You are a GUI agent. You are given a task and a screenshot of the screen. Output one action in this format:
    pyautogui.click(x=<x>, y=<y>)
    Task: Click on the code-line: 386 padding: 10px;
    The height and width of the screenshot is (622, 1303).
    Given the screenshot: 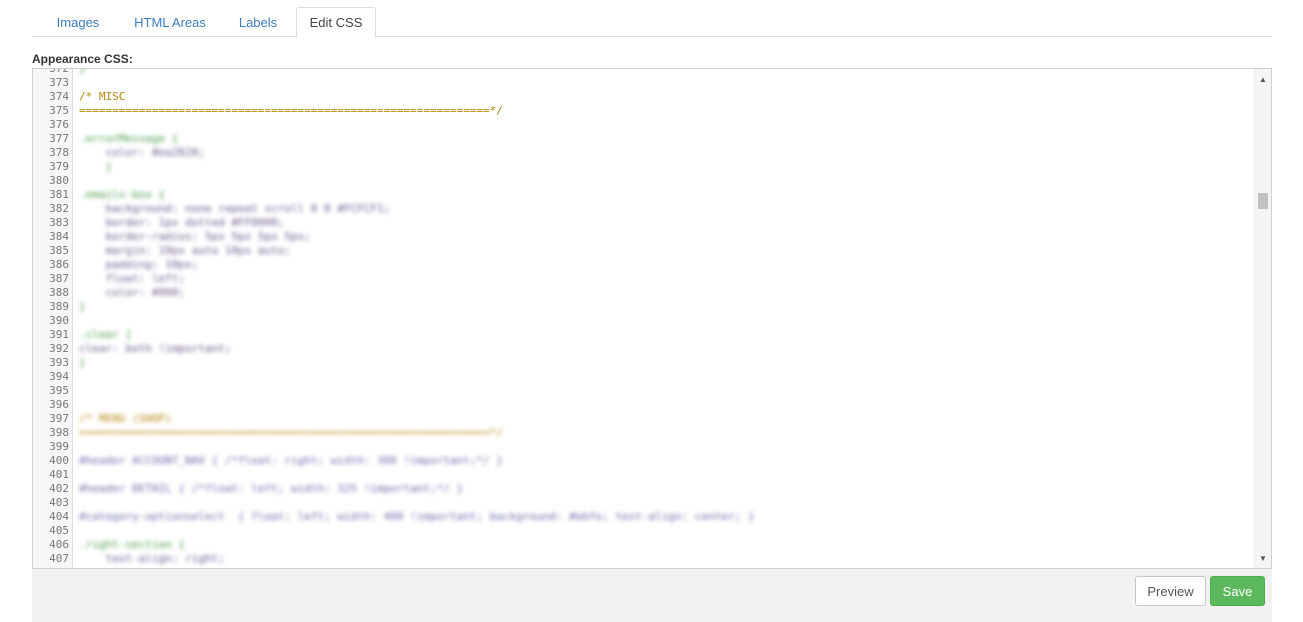 What is the action you would take?
    pyautogui.click(x=644, y=265)
    